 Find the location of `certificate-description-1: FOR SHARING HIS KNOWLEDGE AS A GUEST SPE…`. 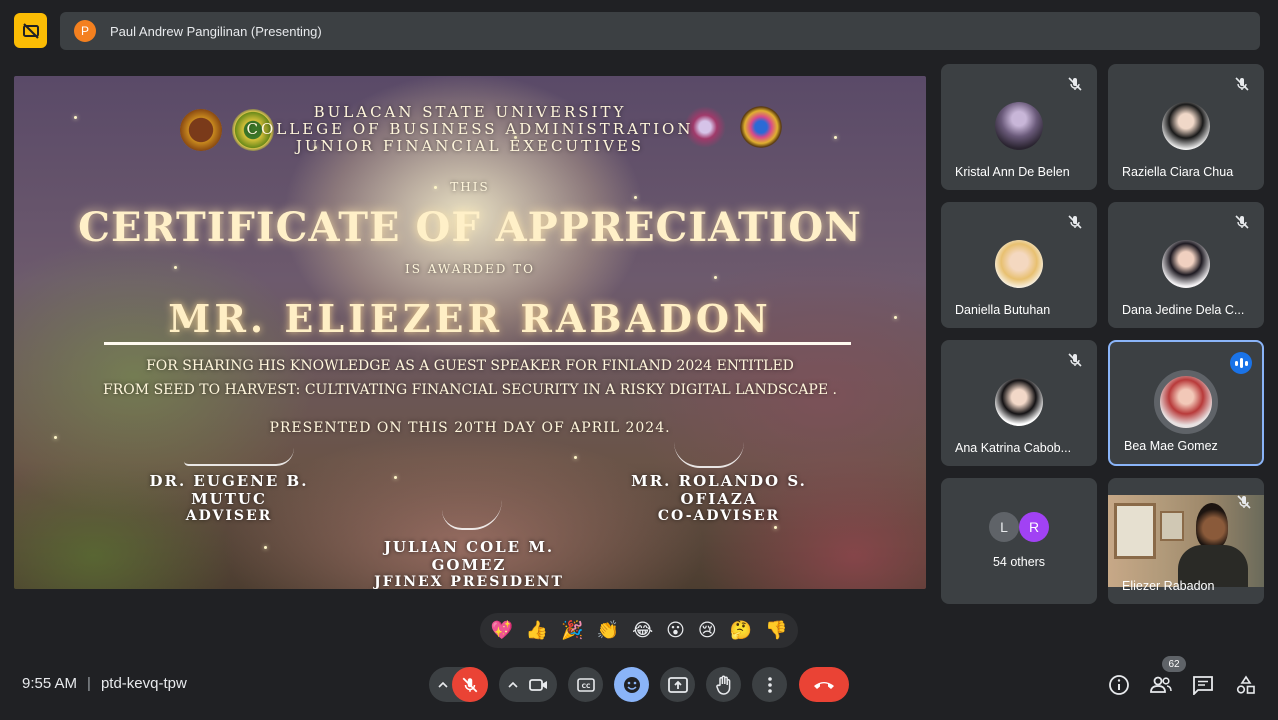

certificate-description-1: FOR SHARING HIS KNOWLEDGE AS A GUEST SPE… is located at coordinates (470, 366).